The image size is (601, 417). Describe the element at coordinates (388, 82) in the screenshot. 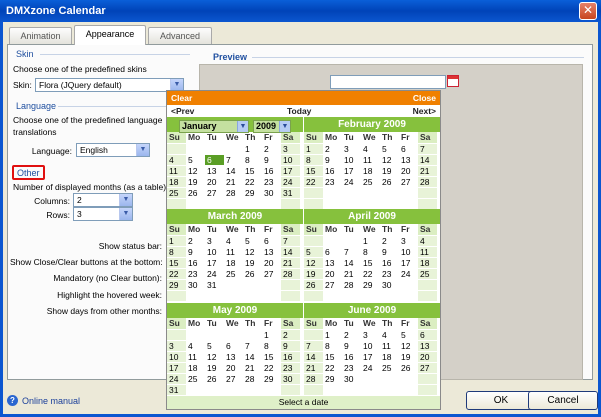

I see `date-input` at that location.